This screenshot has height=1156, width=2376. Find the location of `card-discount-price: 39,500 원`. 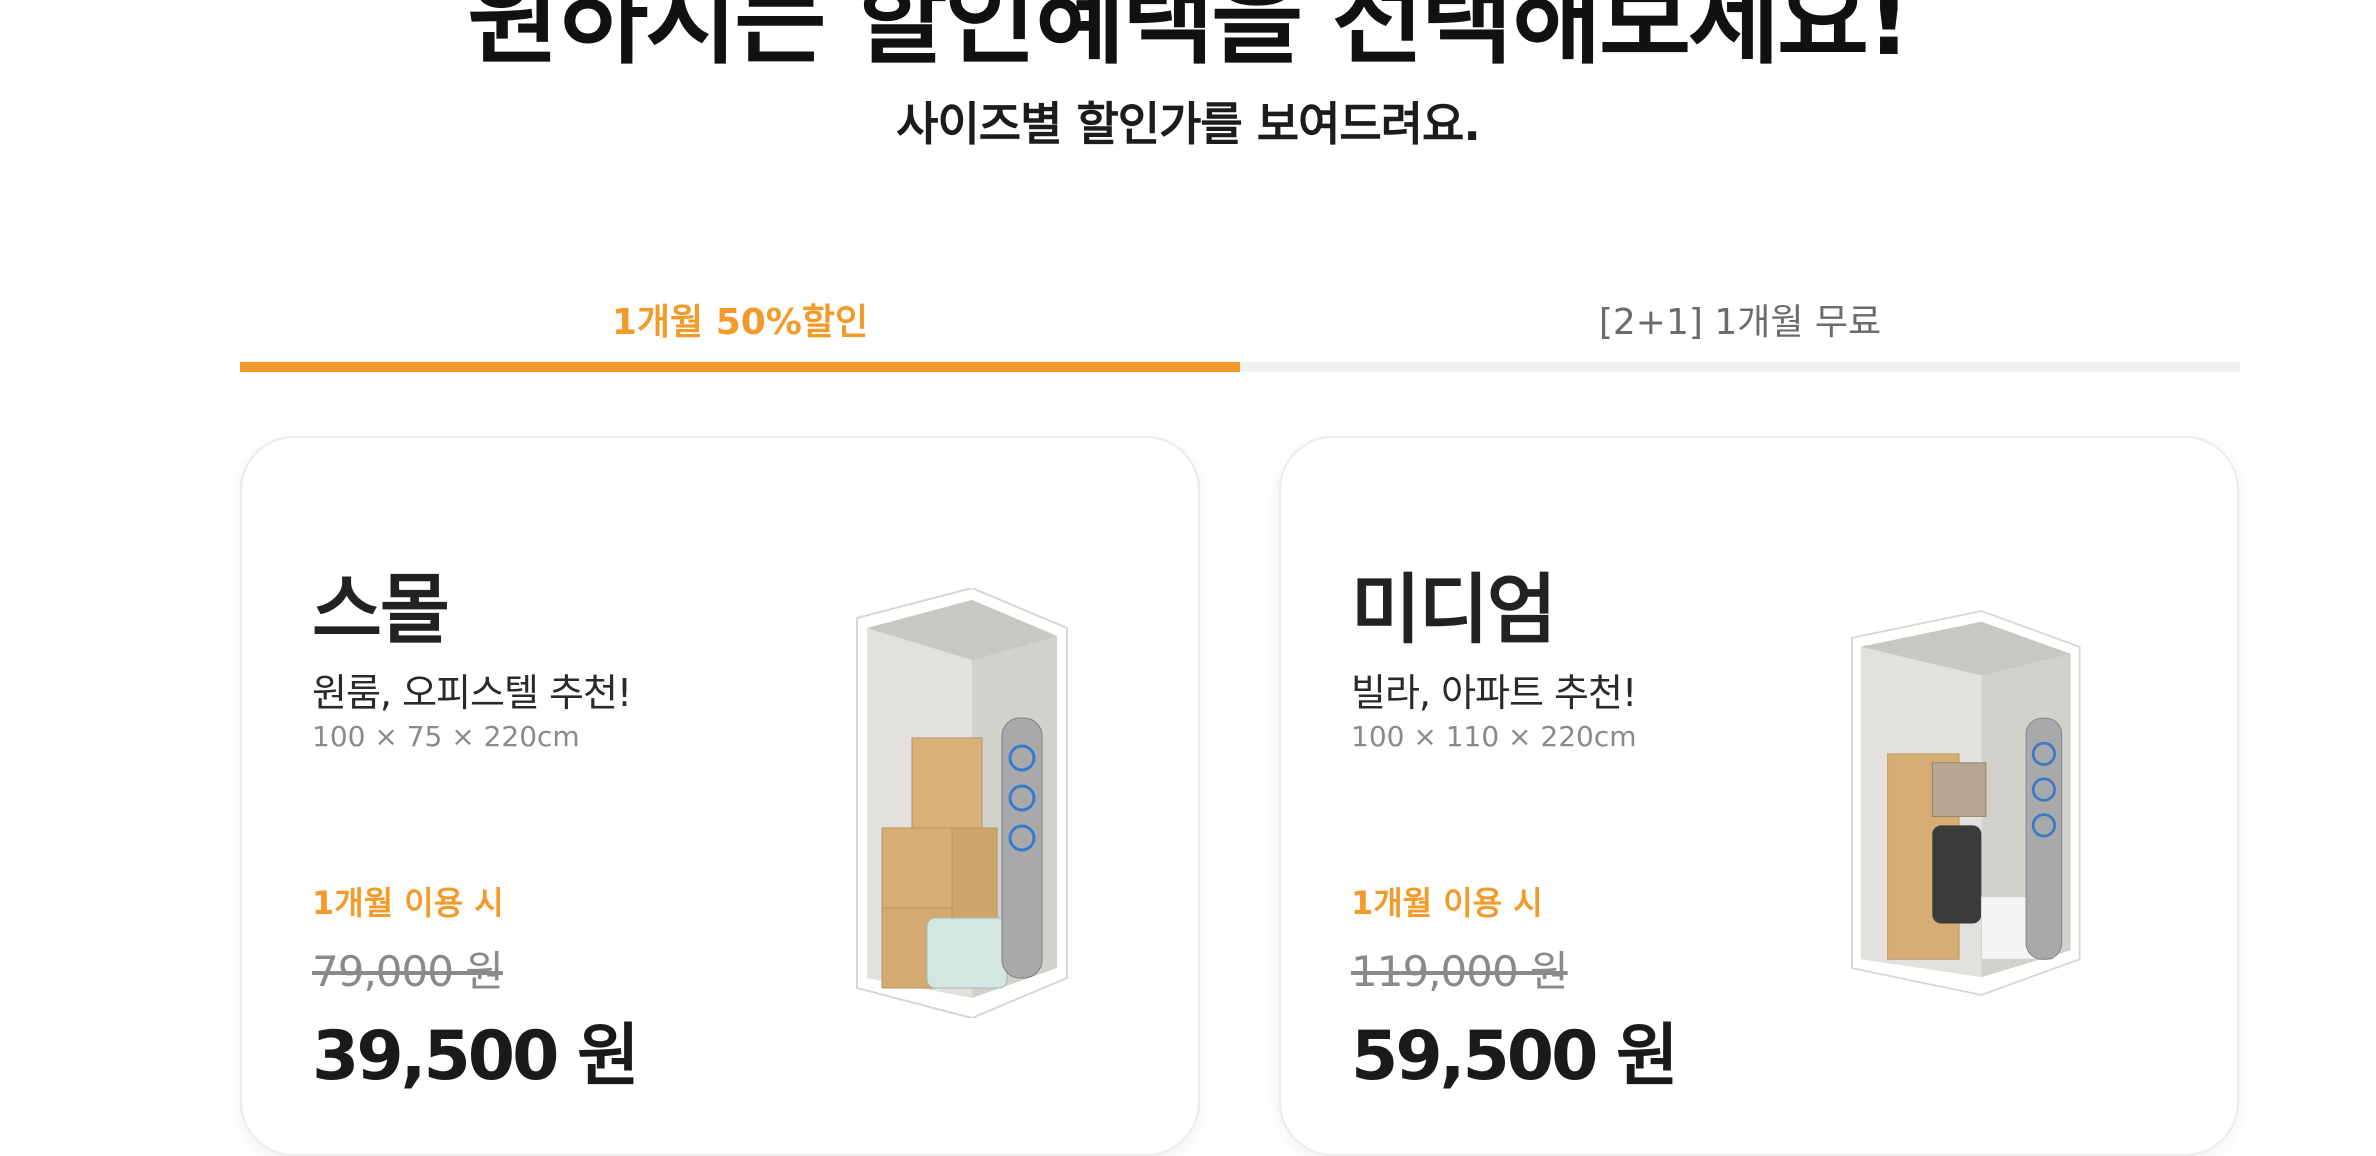

card-discount-price: 39,500 원 is located at coordinates (476, 1056).